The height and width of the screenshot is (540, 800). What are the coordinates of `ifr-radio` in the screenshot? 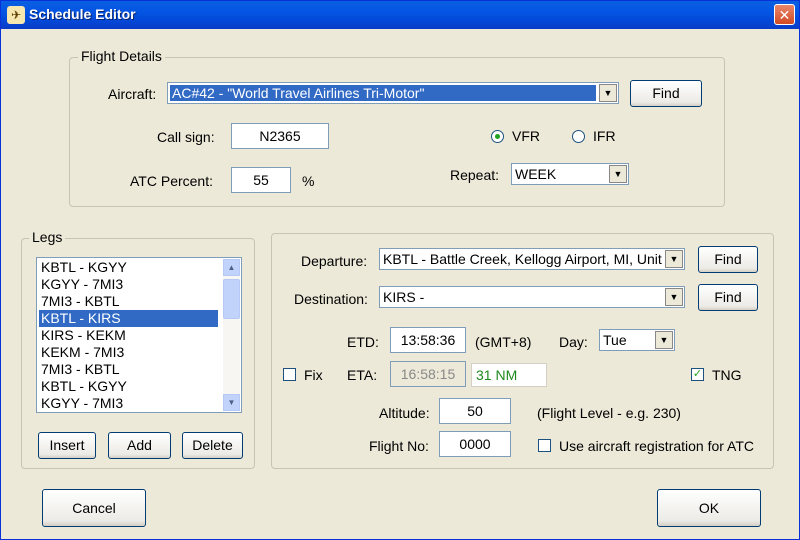 It's located at (578, 136).